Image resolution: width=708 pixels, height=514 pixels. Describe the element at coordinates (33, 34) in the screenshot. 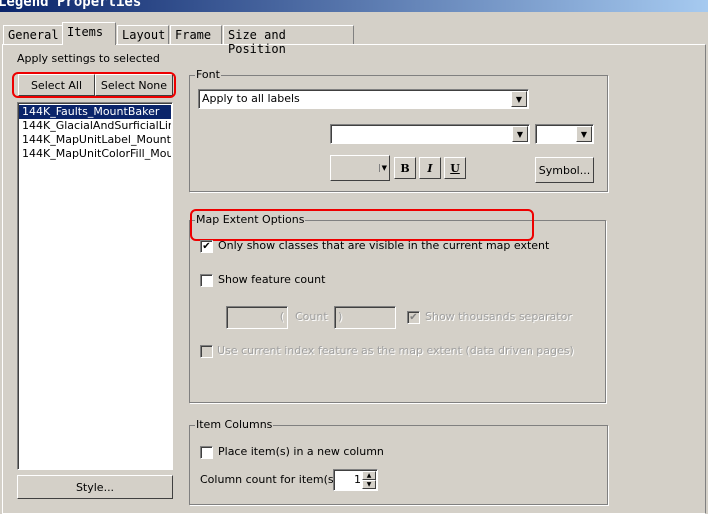

I see `tab-general: General` at that location.